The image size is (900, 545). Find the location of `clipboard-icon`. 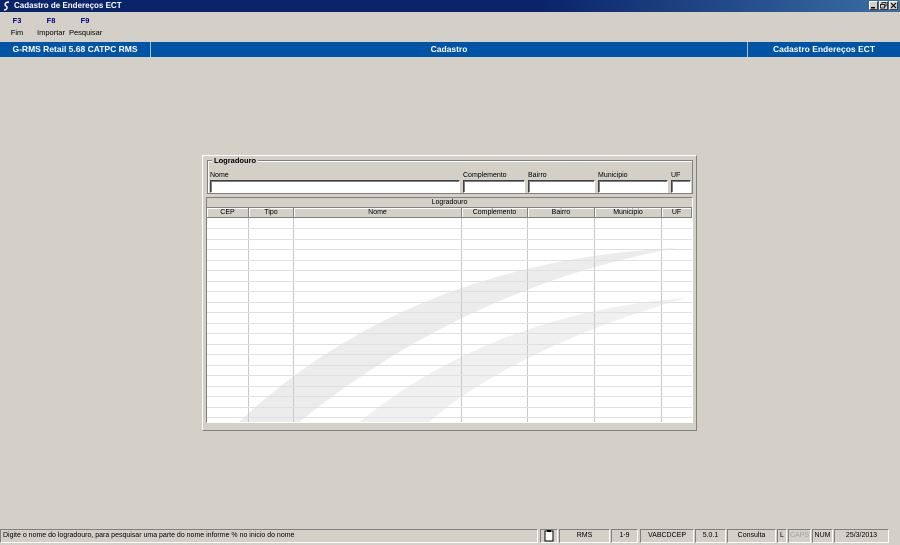

clipboard-icon is located at coordinates (549, 536).